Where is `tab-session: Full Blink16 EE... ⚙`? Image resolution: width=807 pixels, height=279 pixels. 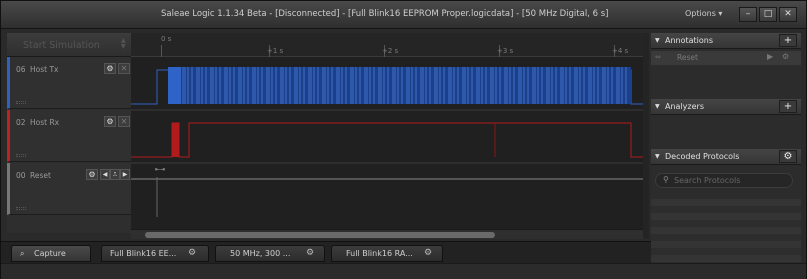 tab-session: Full Blink16 EE... ⚙ is located at coordinates (155, 253).